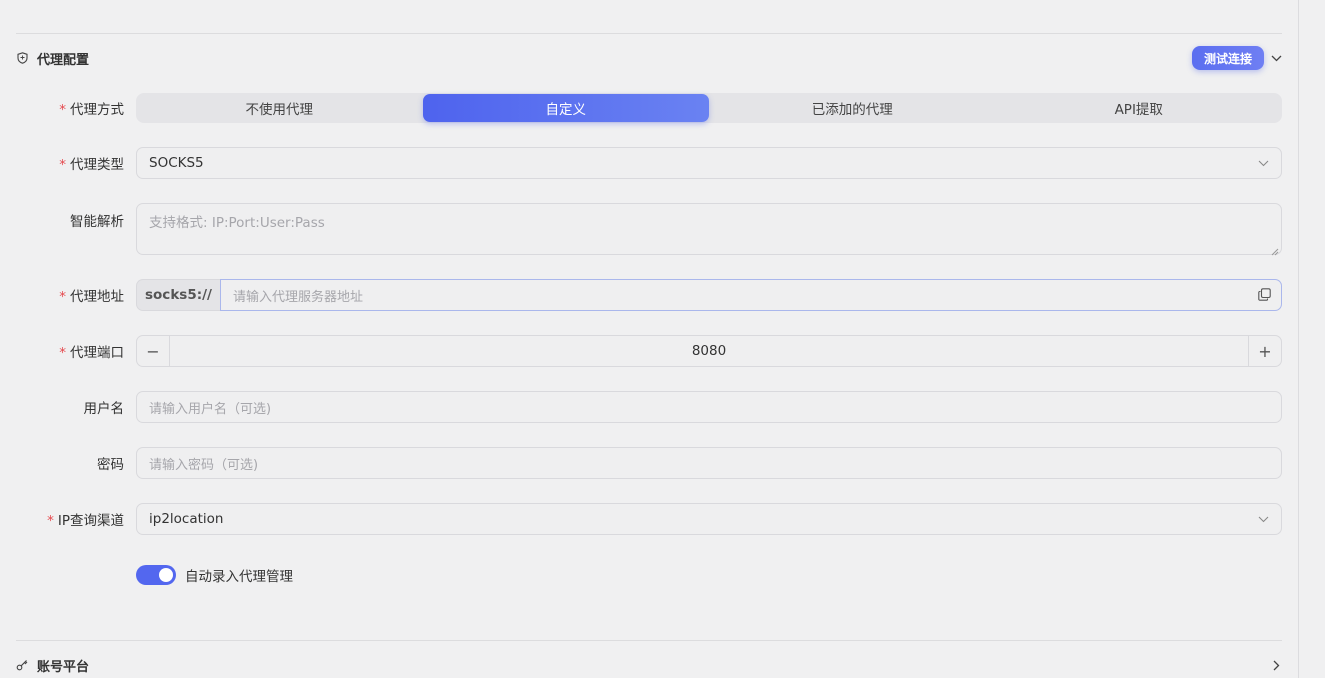  What do you see at coordinates (110, 465) in the screenshot?
I see `password-label: 密码` at bounding box center [110, 465].